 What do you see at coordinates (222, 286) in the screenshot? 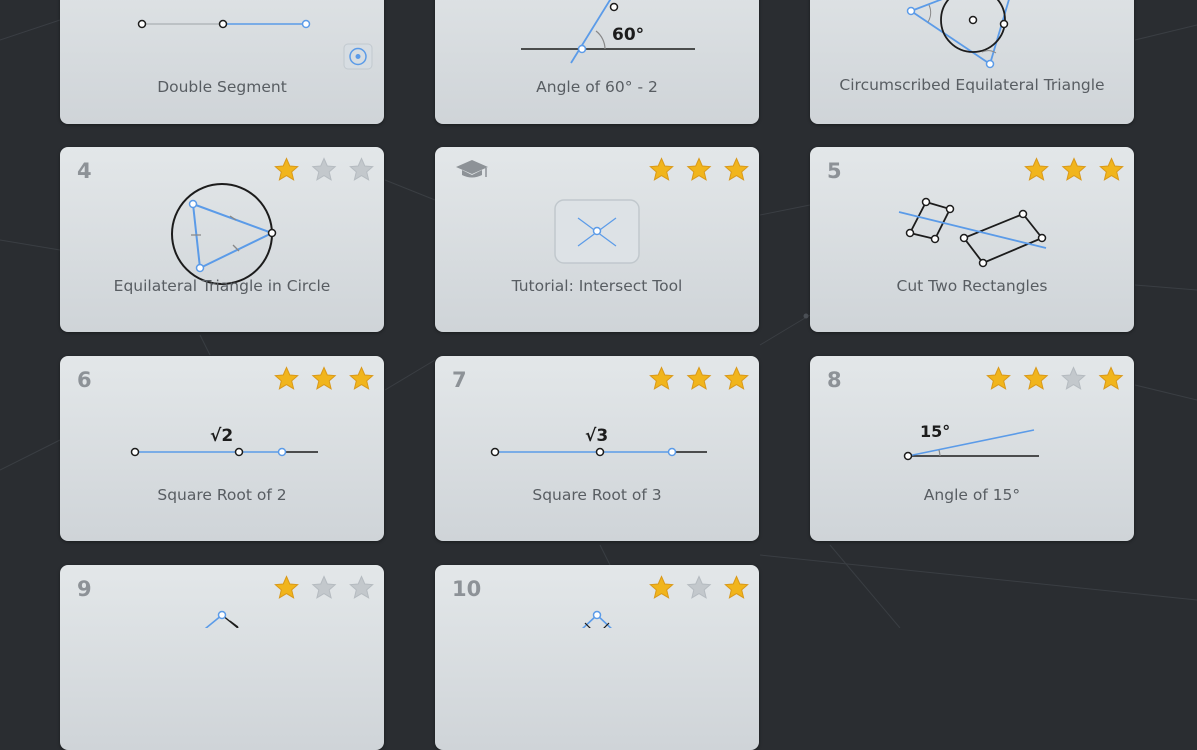
I see `level-title: Equilateral Triangle in Circle` at bounding box center [222, 286].